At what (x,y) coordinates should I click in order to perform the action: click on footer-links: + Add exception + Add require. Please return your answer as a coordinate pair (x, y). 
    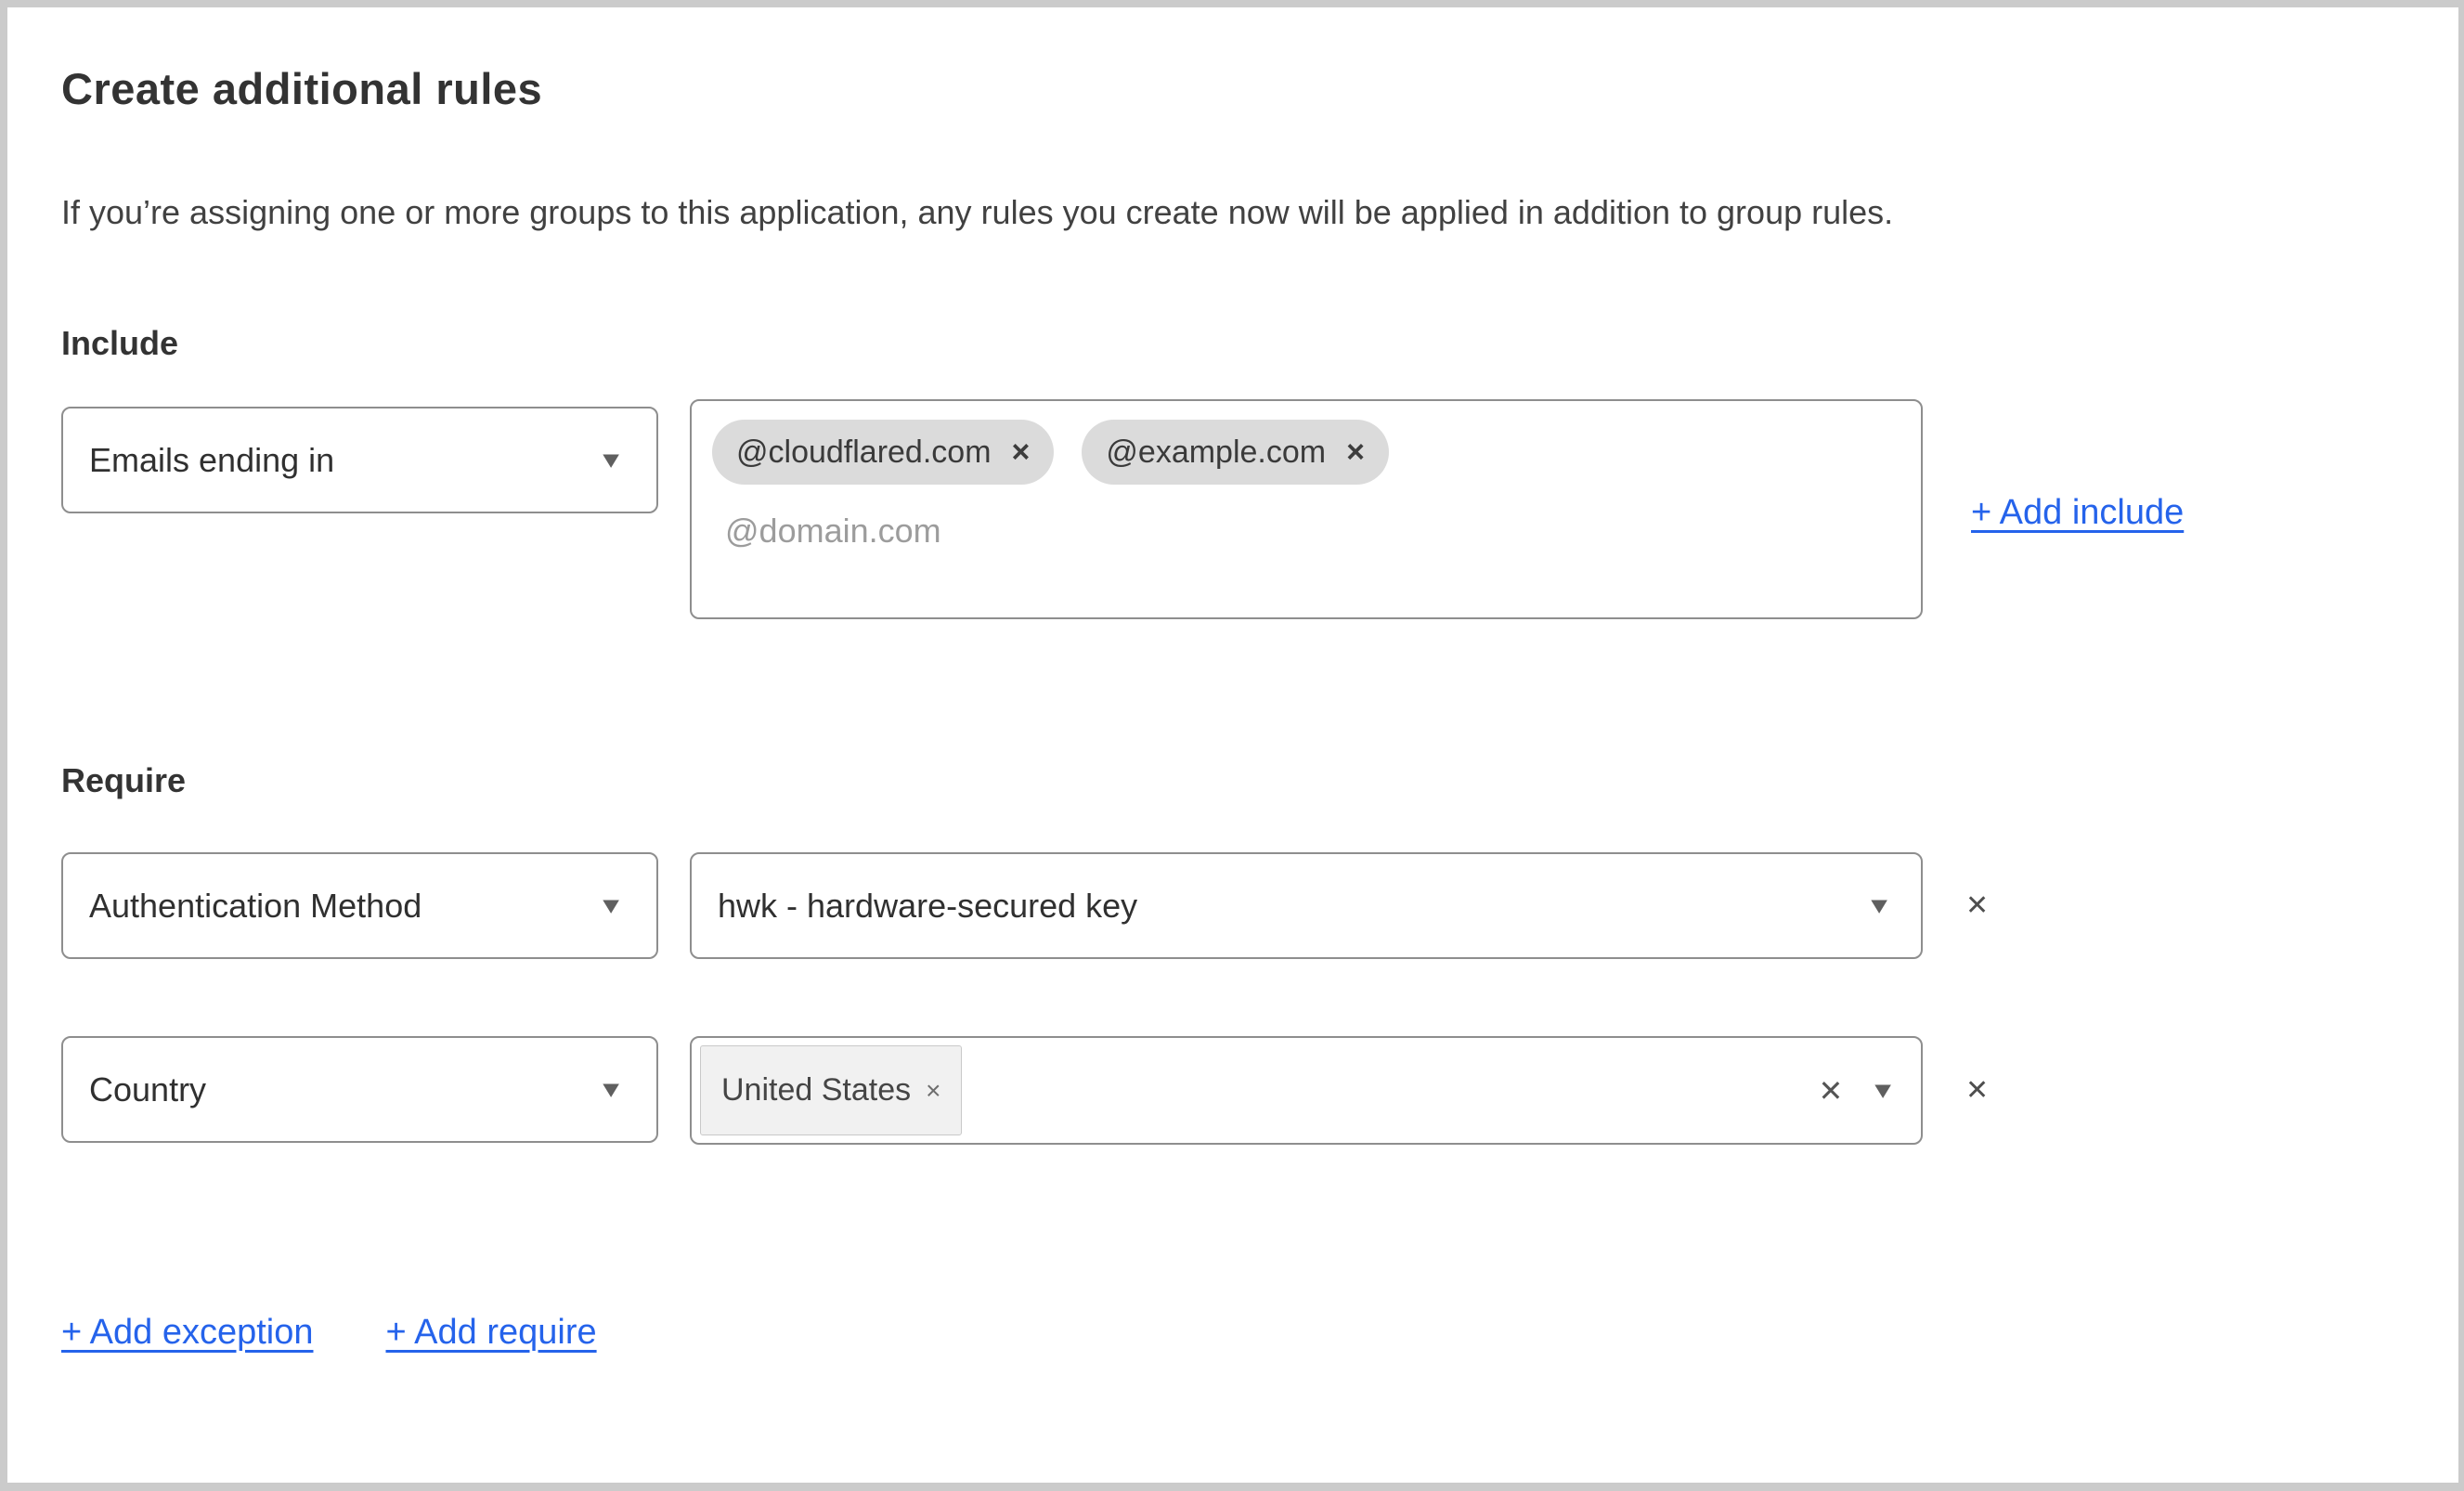
    Looking at the image, I should click on (1259, 1333).